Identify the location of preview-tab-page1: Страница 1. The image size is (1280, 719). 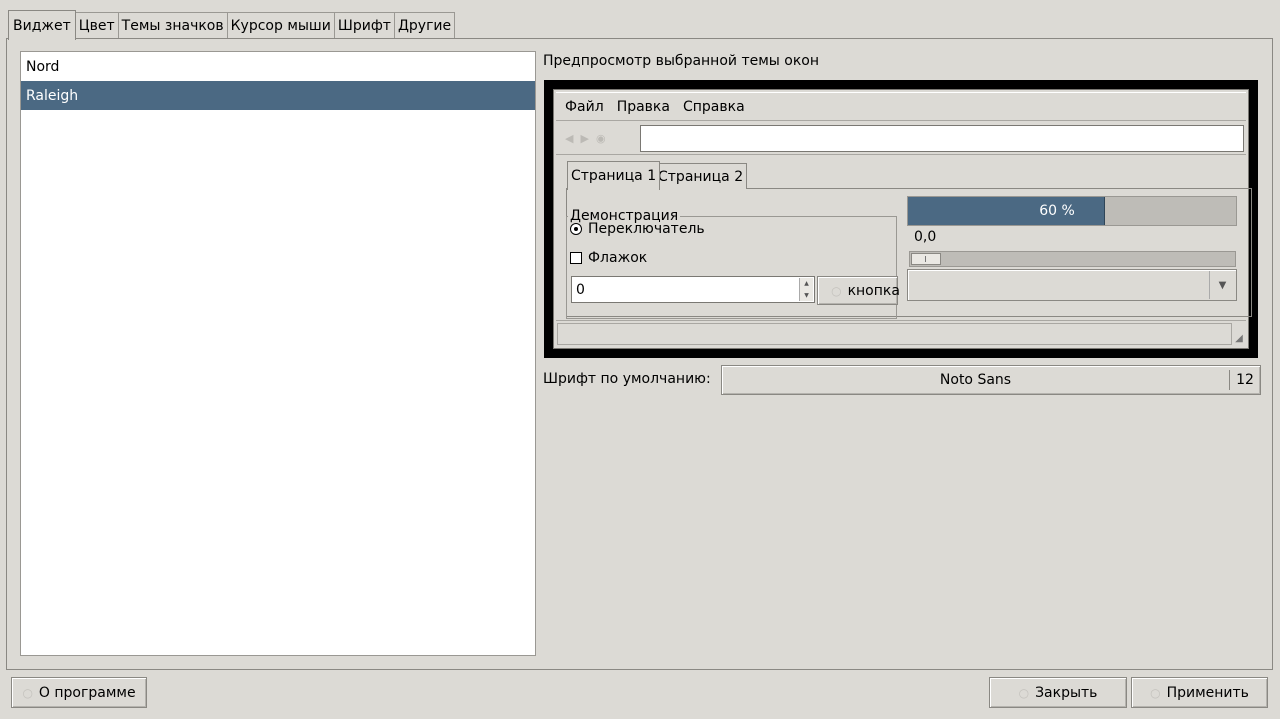
(614, 175).